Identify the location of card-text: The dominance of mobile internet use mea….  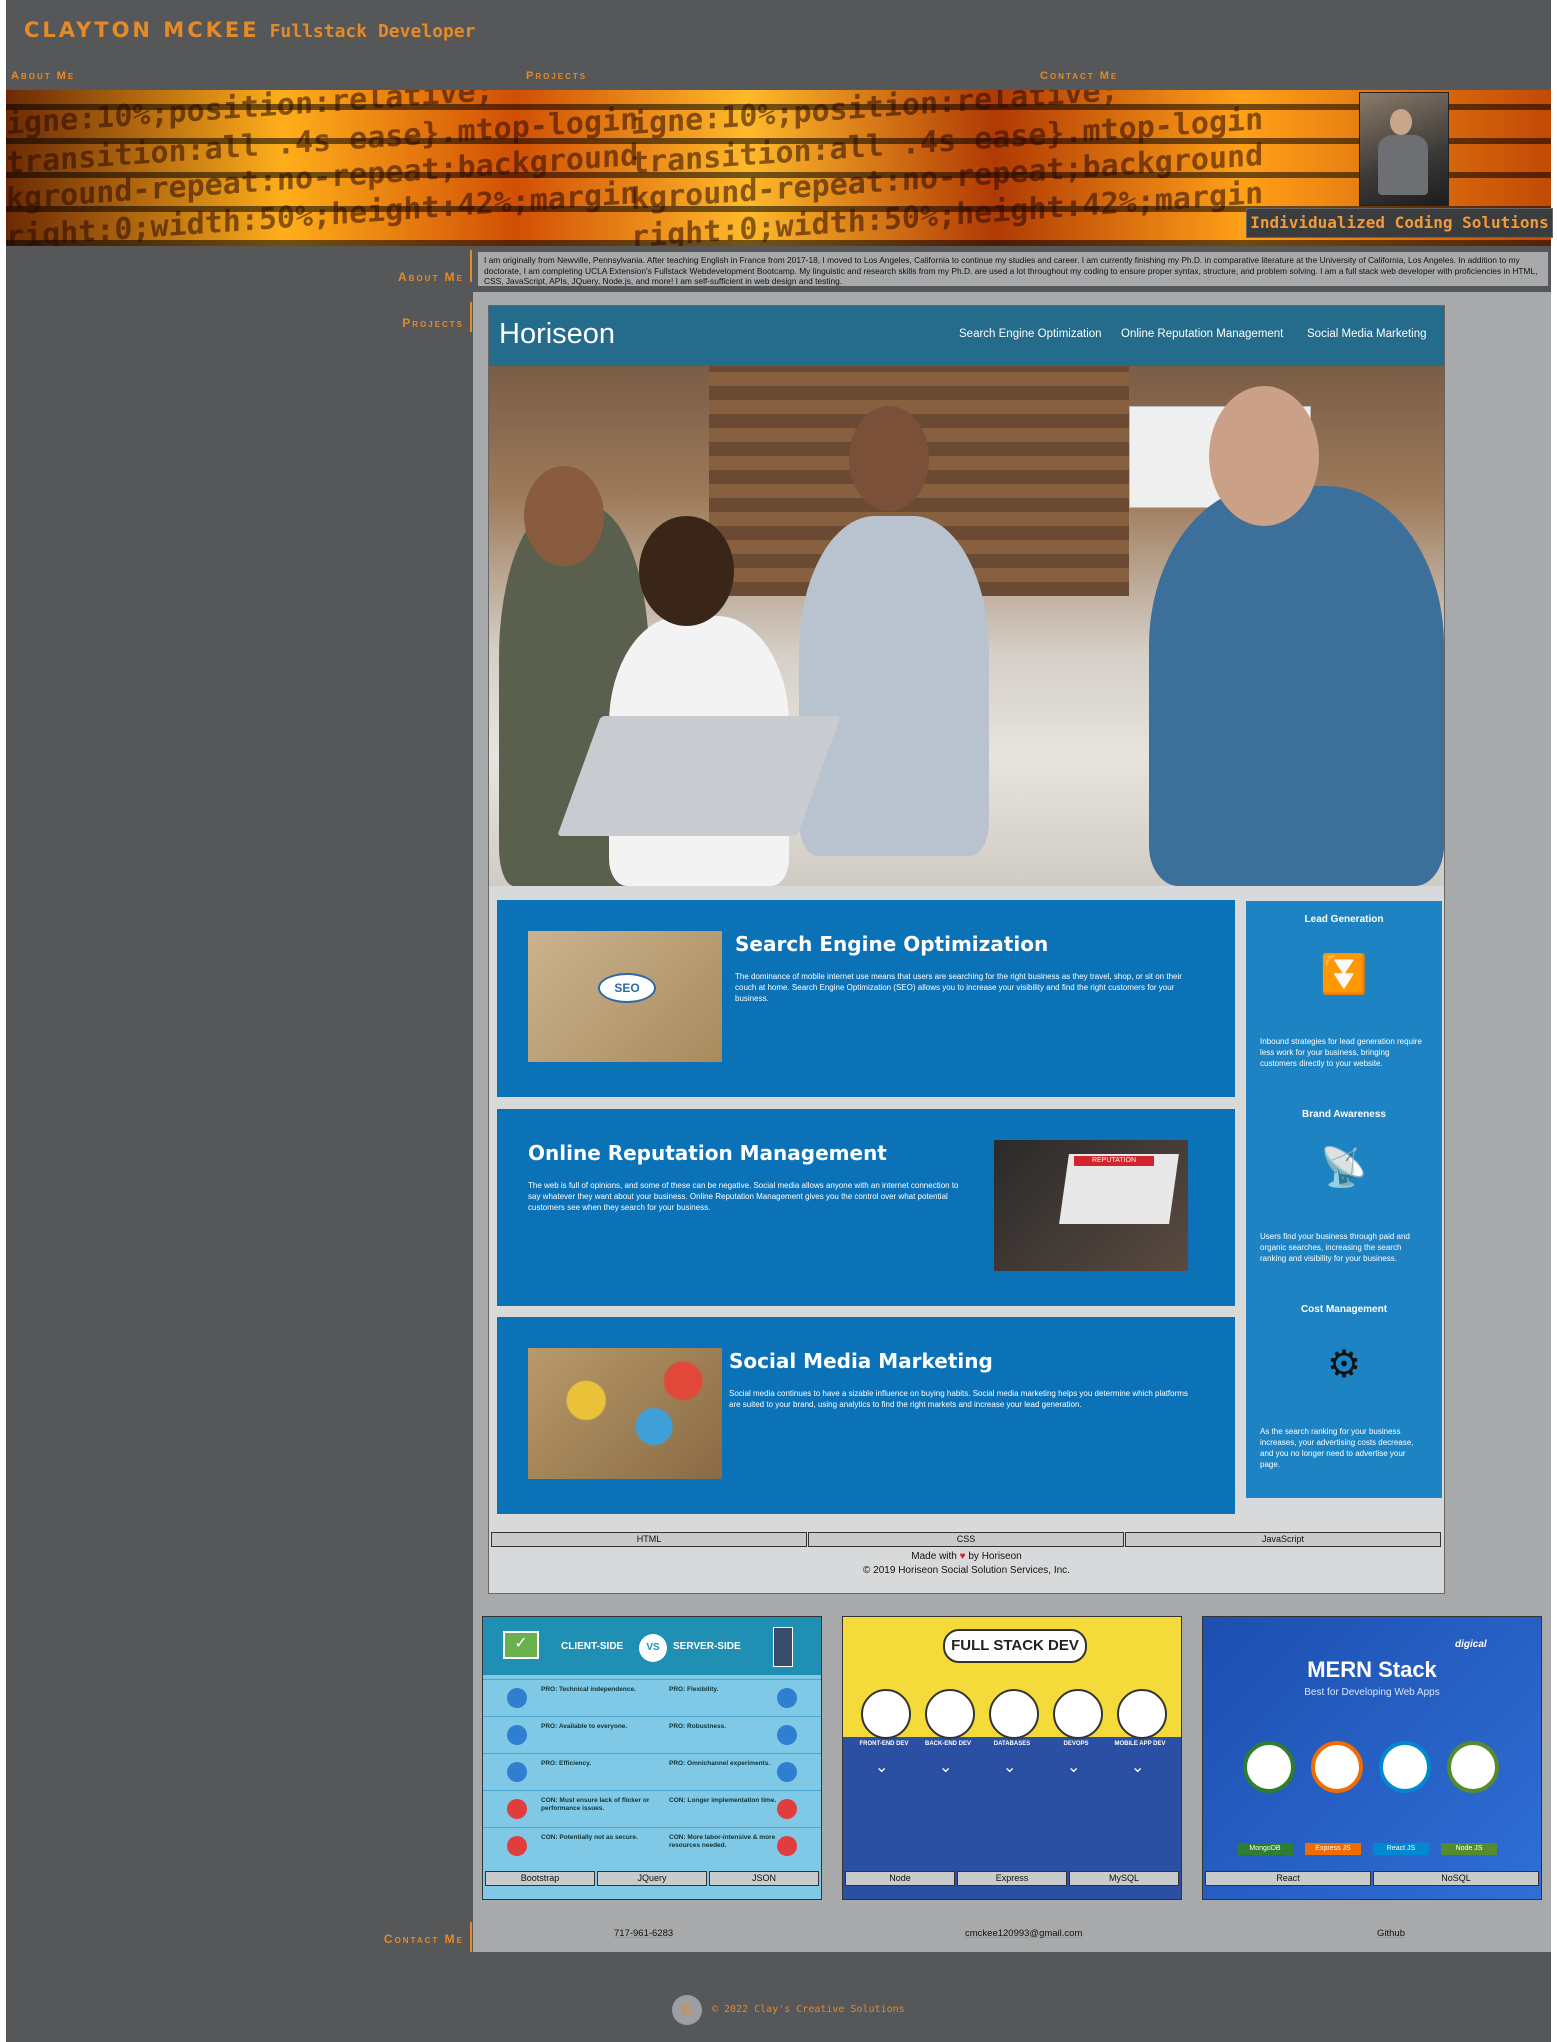
(958, 987).